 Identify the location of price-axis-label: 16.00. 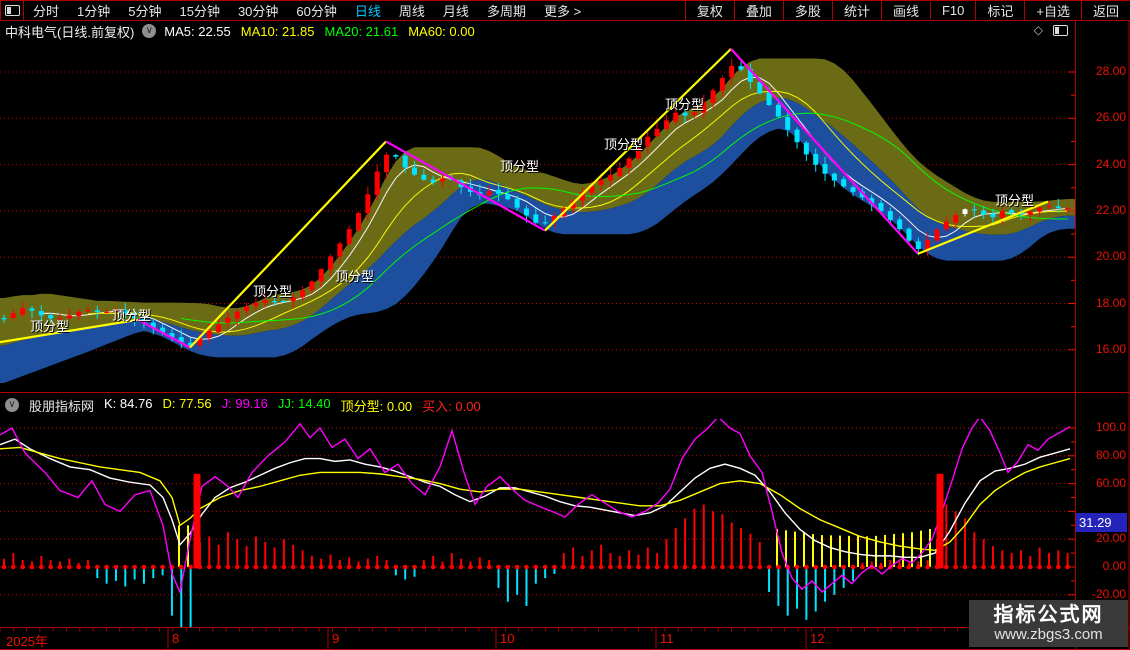
(1110, 348).